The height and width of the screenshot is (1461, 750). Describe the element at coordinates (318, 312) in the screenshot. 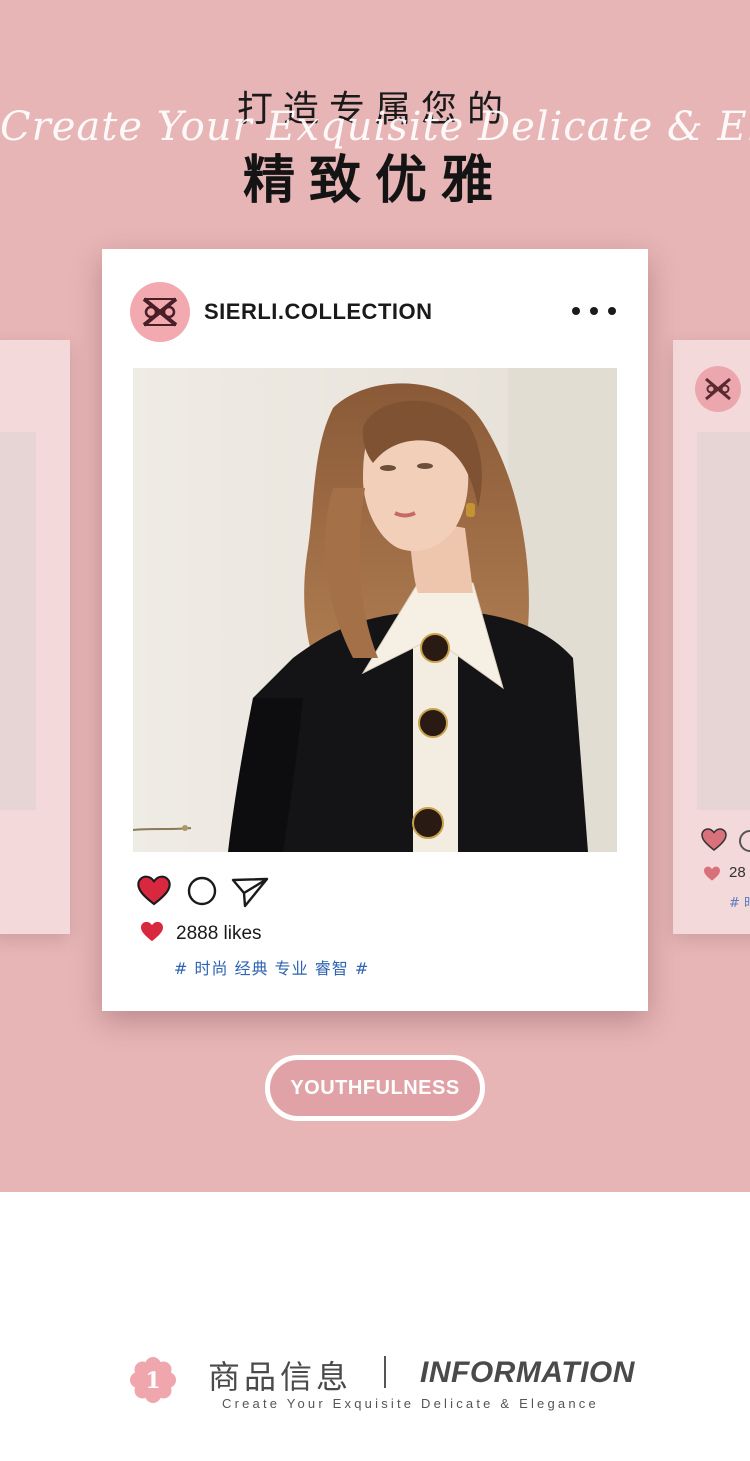

I see `account-handle: SIERLI.COLLECTION` at that location.